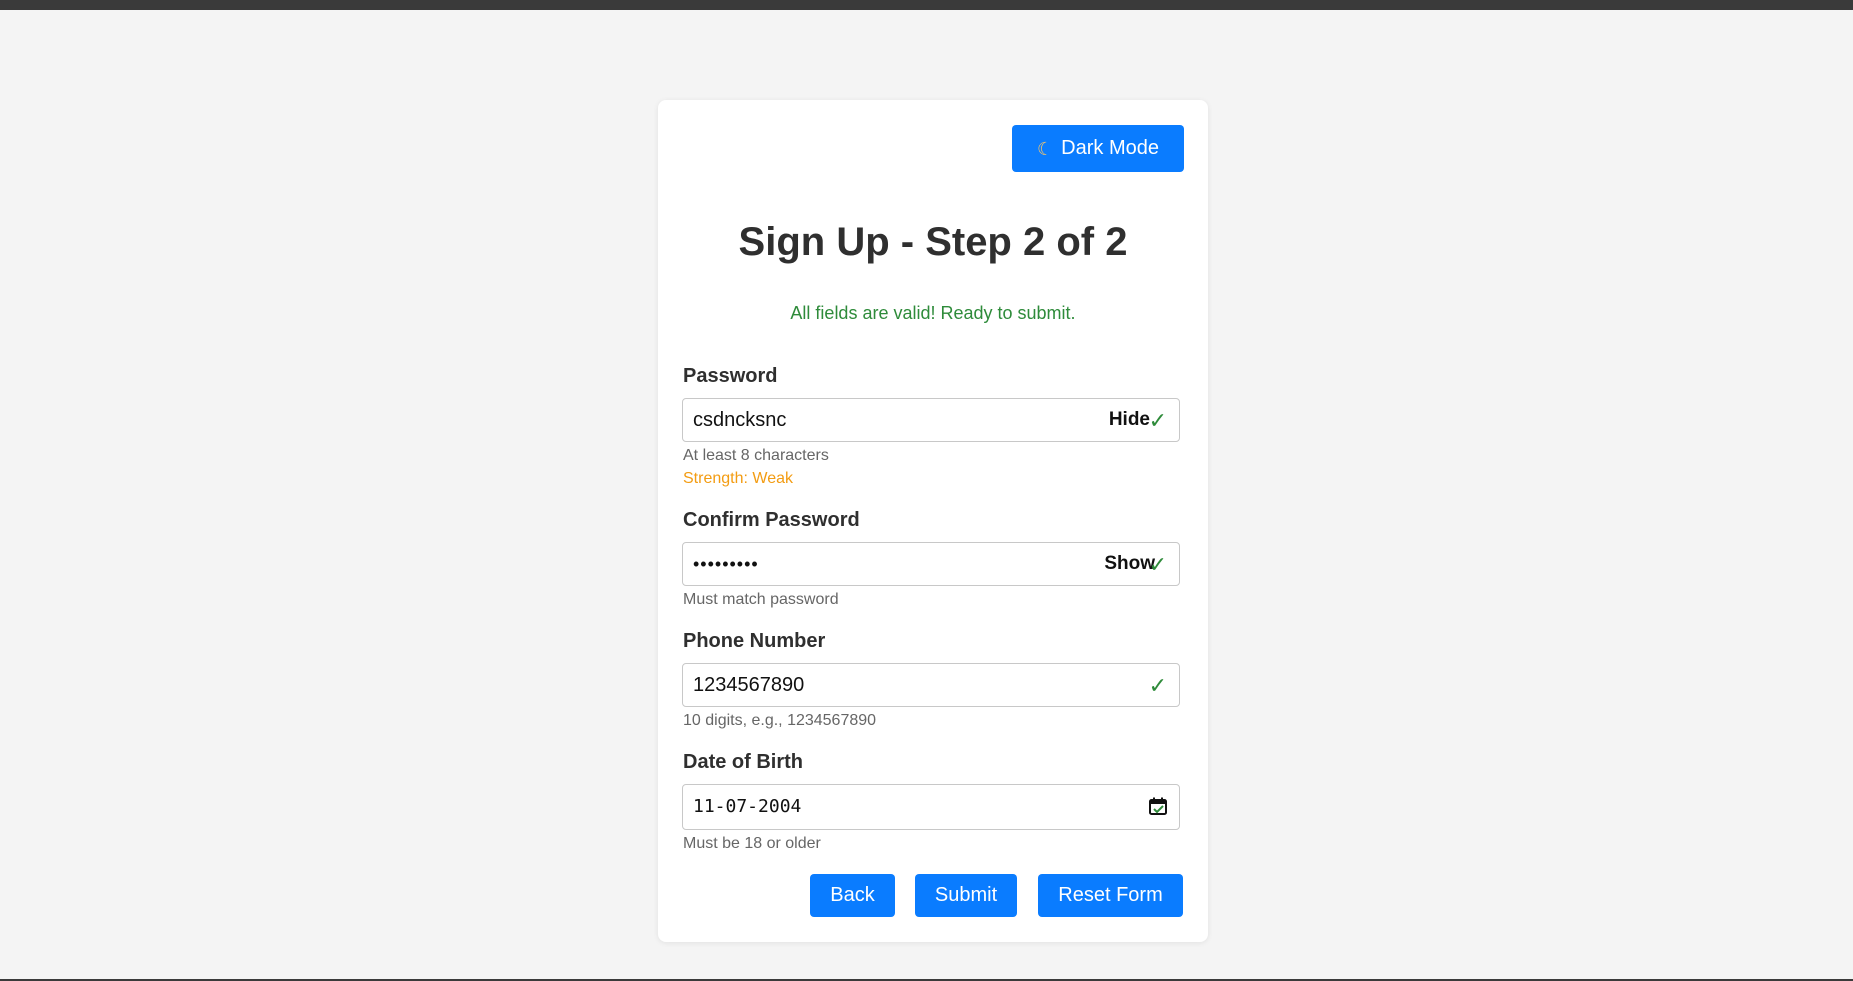  Describe the element at coordinates (748, 685) in the screenshot. I see `phone-input-value: 1234567890` at that location.